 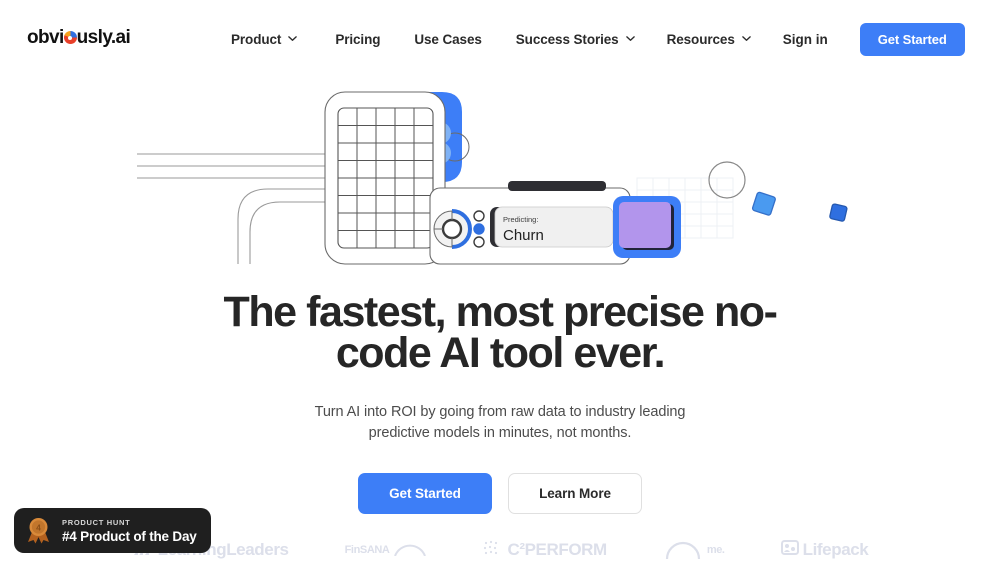 What do you see at coordinates (789, 550) in the screenshot?
I see `box-icon` at bounding box center [789, 550].